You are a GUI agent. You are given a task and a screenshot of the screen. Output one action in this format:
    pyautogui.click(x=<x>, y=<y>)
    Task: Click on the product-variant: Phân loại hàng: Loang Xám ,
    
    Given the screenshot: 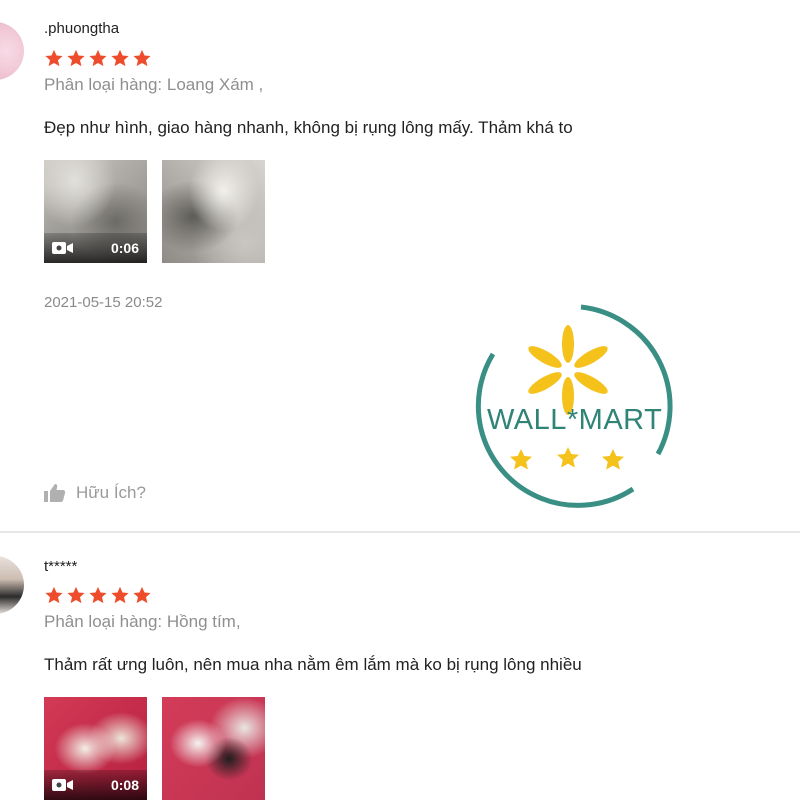 What is the action you would take?
    pyautogui.click(x=154, y=84)
    